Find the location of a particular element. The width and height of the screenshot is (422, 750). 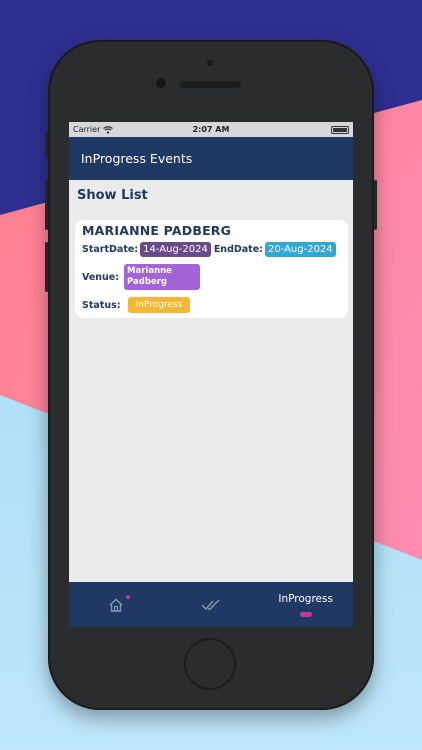

status-row: Status: InProgress is located at coordinates (211, 305).